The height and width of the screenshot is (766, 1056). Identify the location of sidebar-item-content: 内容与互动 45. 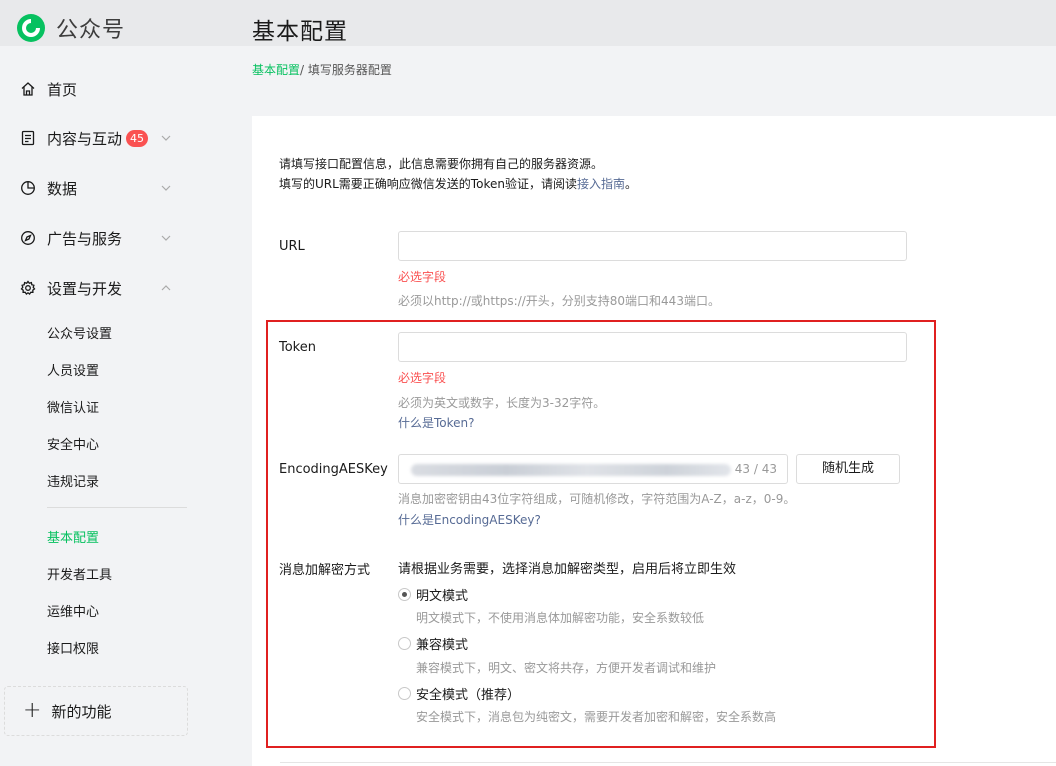
(95, 138).